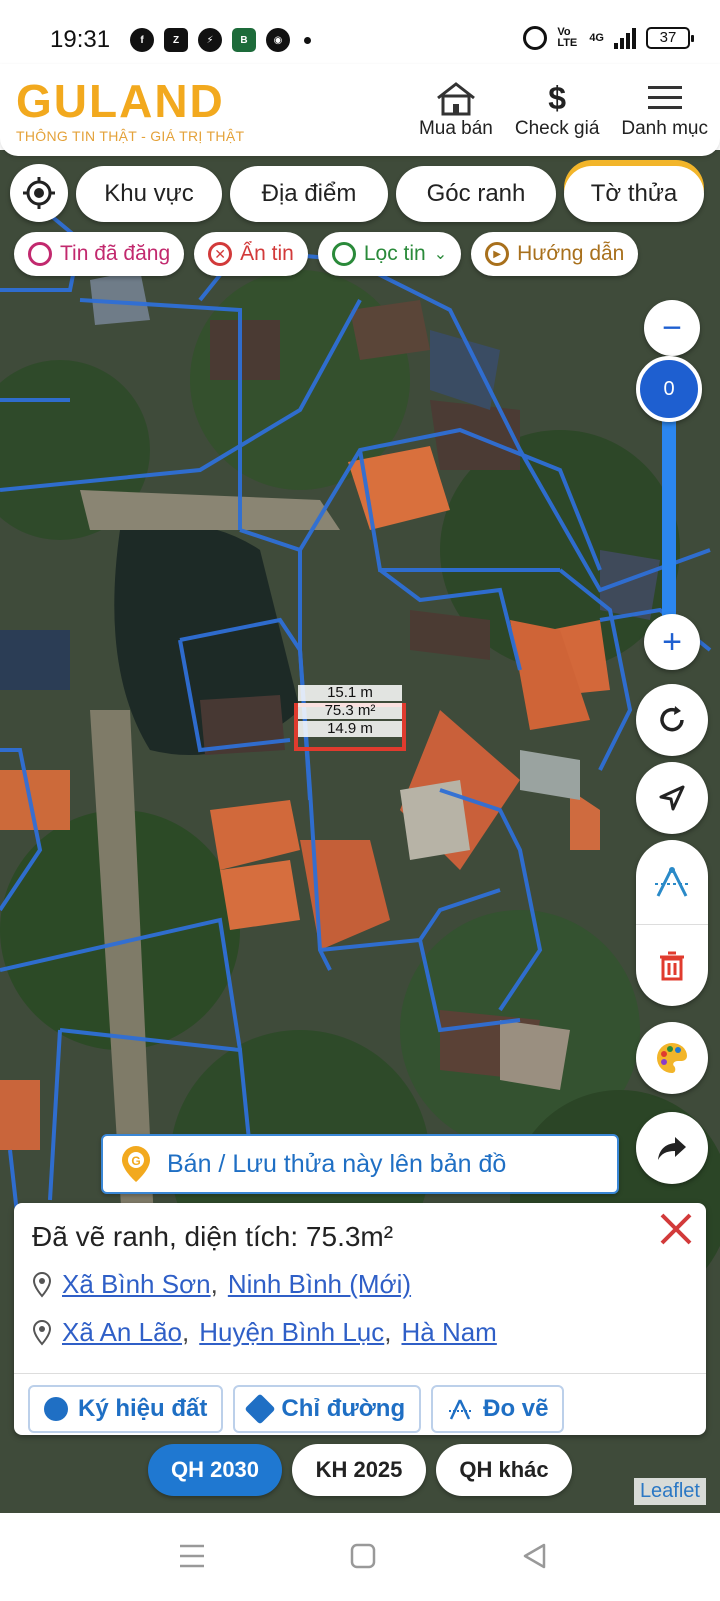  I want to click on facebook-icon: f, so click(142, 40).